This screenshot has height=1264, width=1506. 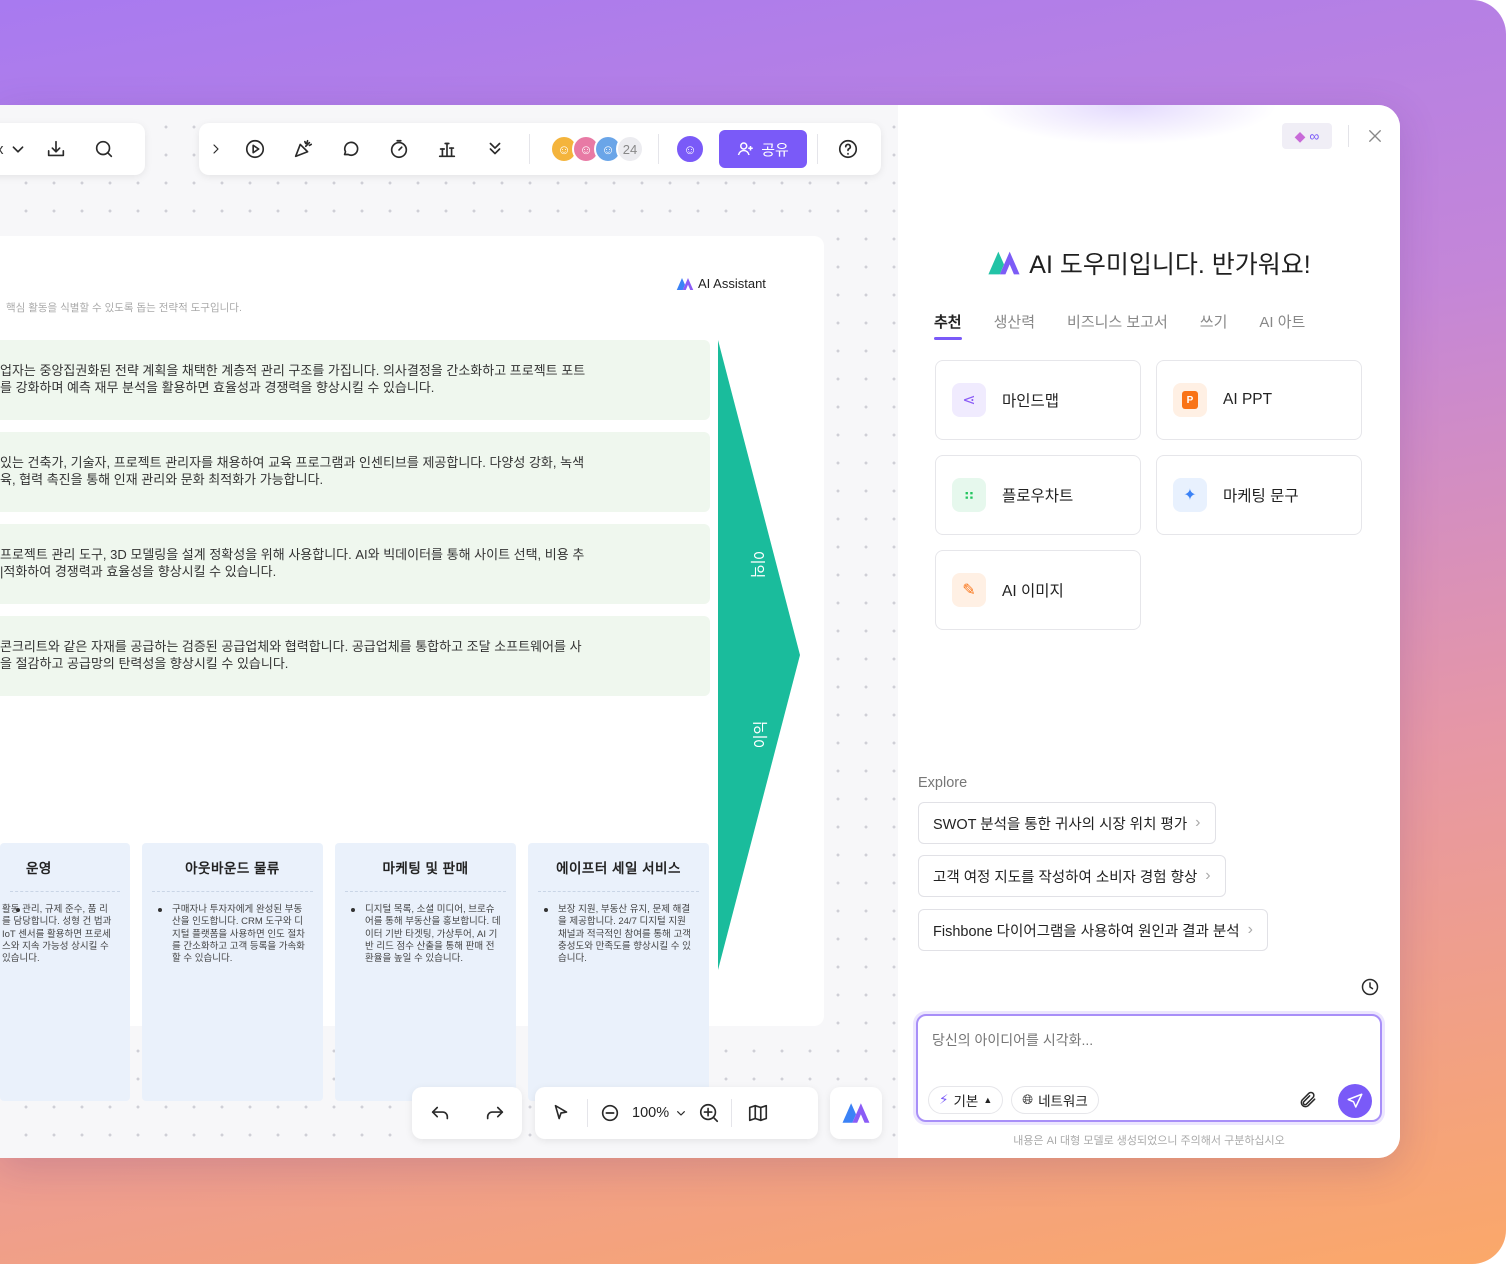 What do you see at coordinates (761, 734) in the screenshot?
I see `margin-label-bottom: 이익` at bounding box center [761, 734].